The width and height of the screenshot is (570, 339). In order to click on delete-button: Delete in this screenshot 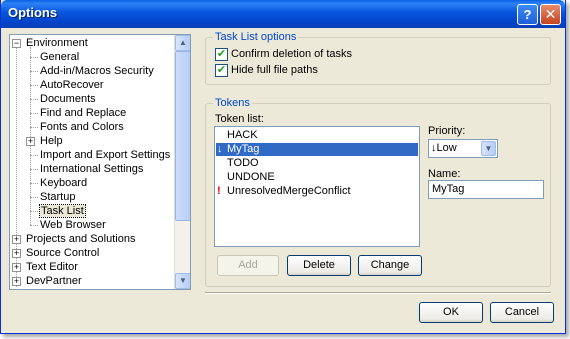, I will do `click(319, 265)`.